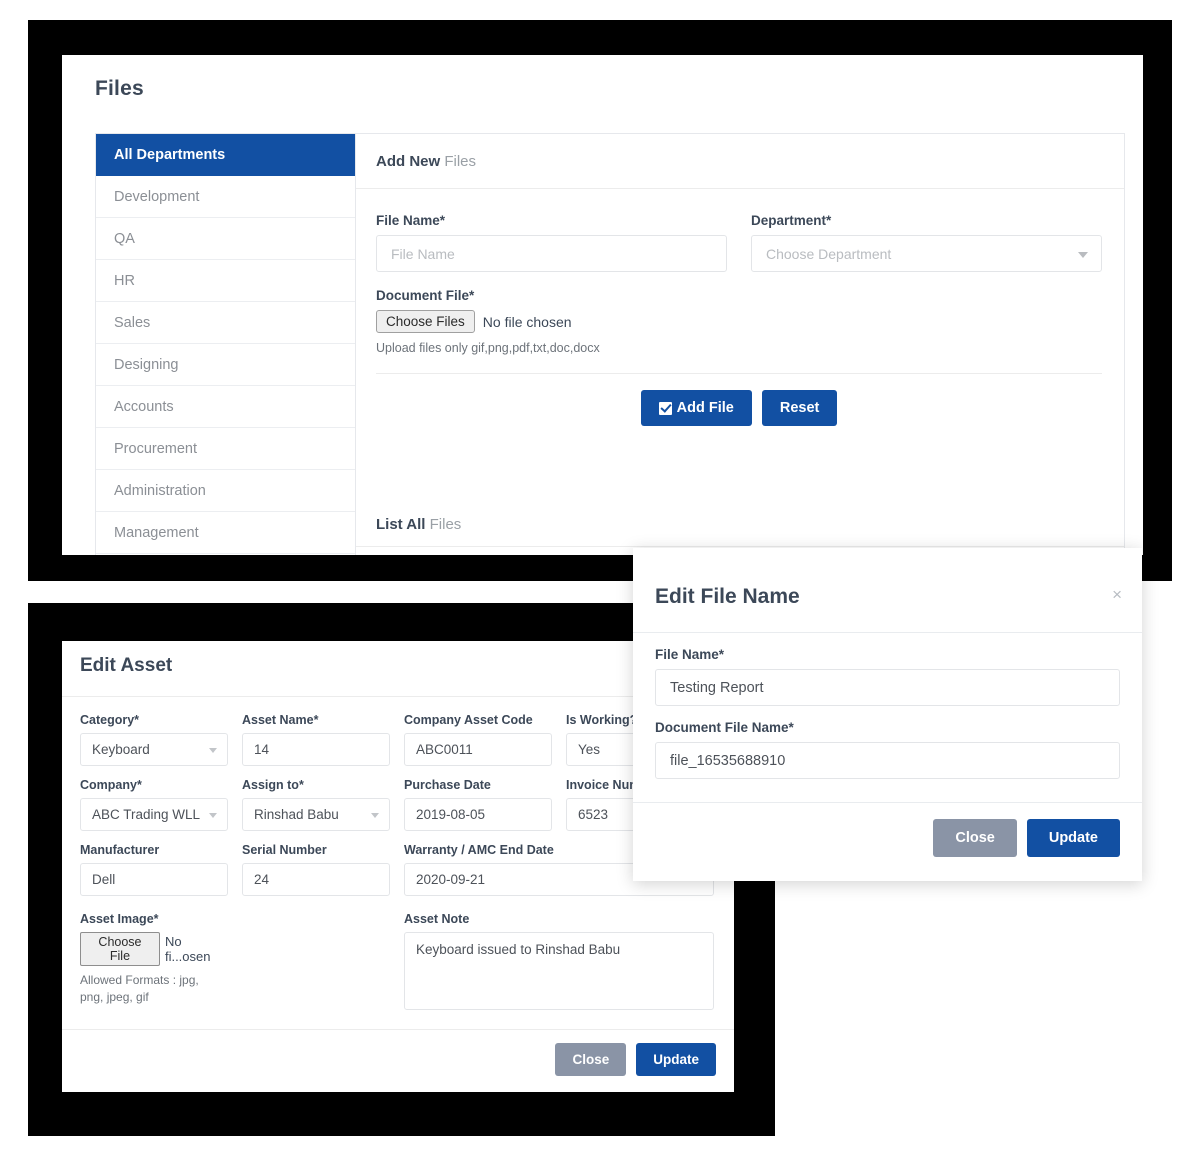 This screenshot has width=1200, height=1153. Describe the element at coordinates (478, 749) in the screenshot. I see `company-asset-code-input` at that location.